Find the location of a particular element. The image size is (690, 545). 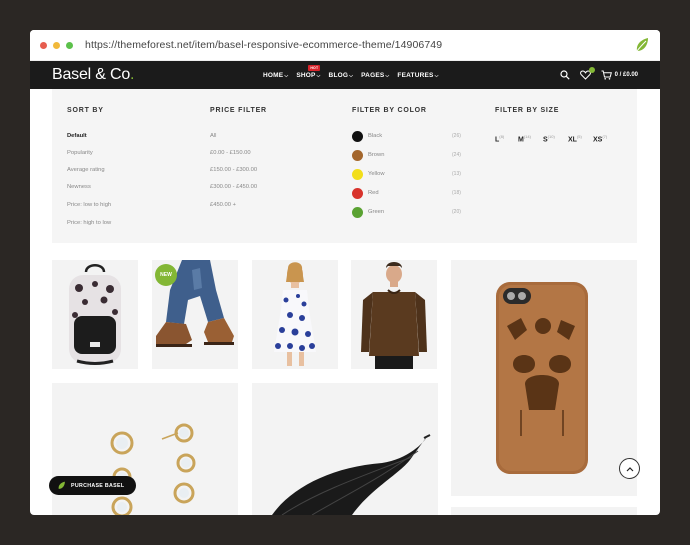

size-option-s: S(10) is located at coordinates (549, 138).